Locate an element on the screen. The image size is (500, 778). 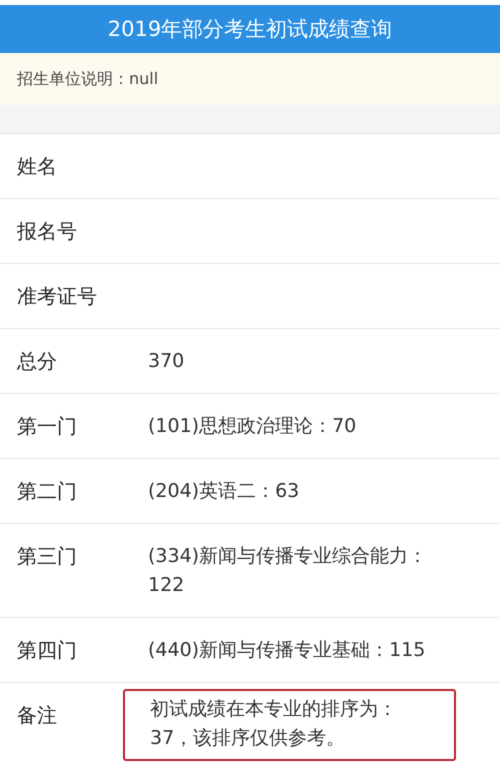
highlighted-remark: 初试成绩在本专业的排序为：37，该排序仅供参考。 is located at coordinates (289, 725).